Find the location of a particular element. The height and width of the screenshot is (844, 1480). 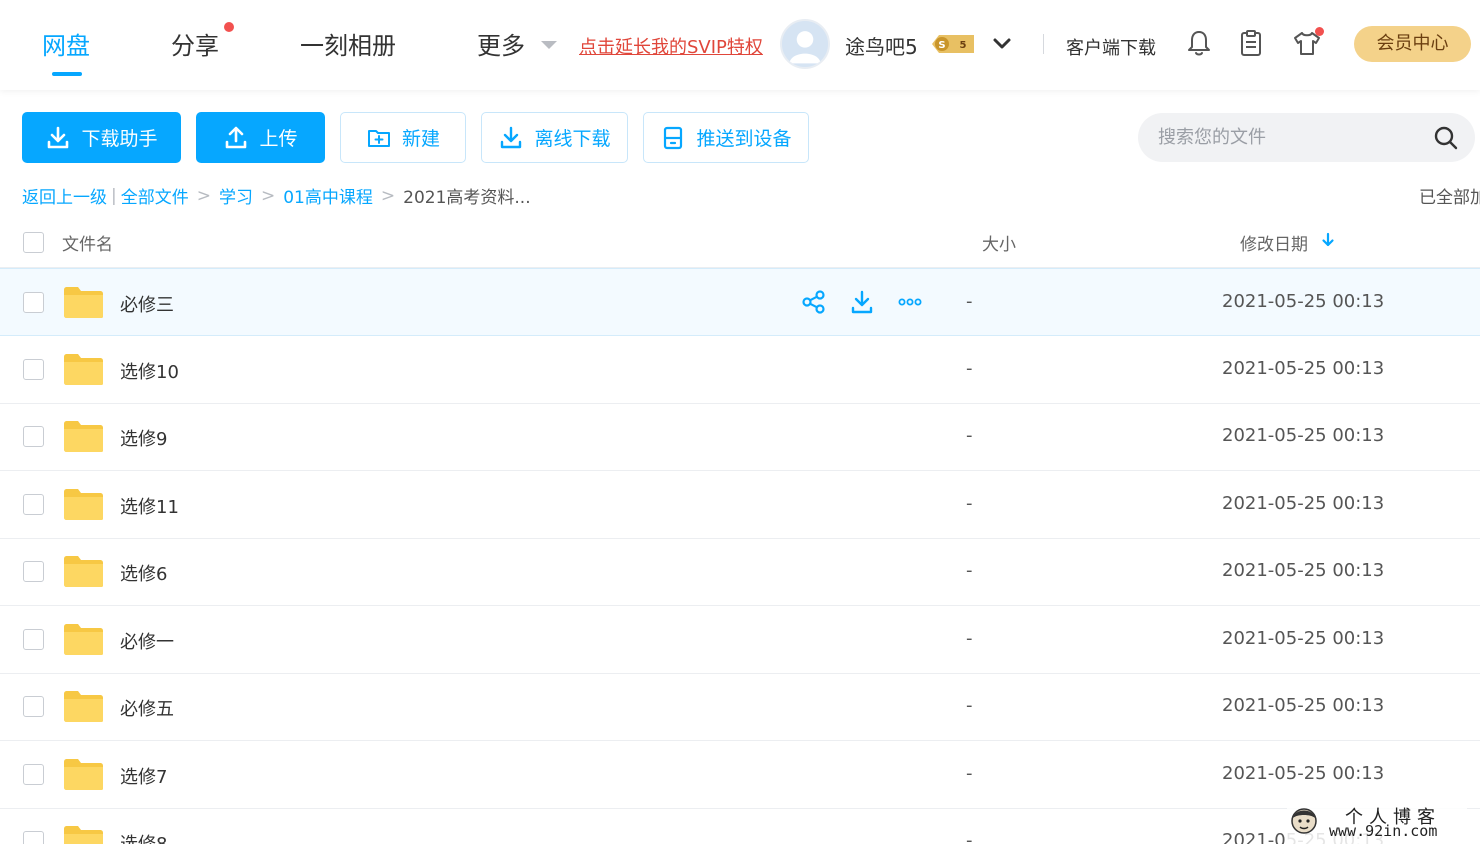

breadcrumb-study: 学习 is located at coordinates (236, 195).